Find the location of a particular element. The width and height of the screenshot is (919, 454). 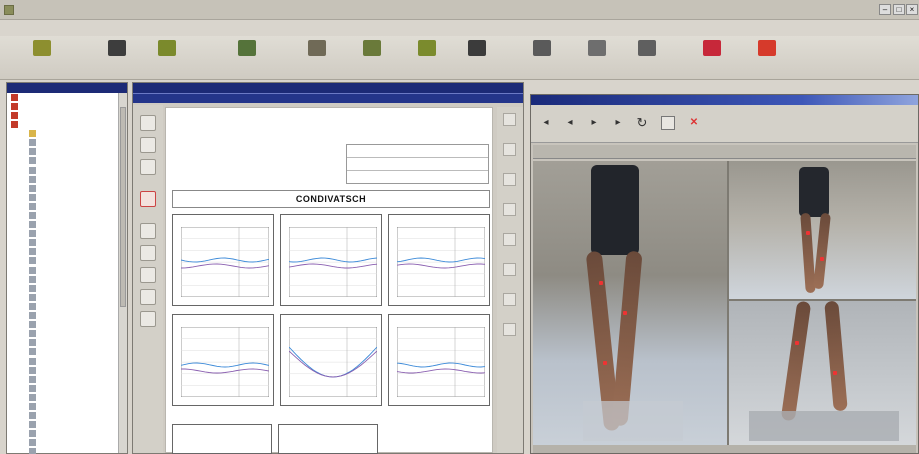

settings-icon is located at coordinates (509, 329).